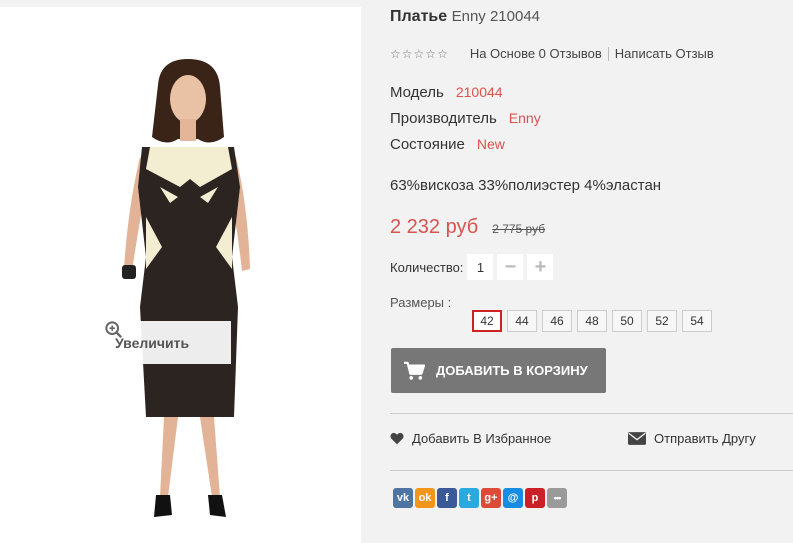 The width and height of the screenshot is (793, 543). I want to click on zoom-button: Увеличить, so click(164, 342).